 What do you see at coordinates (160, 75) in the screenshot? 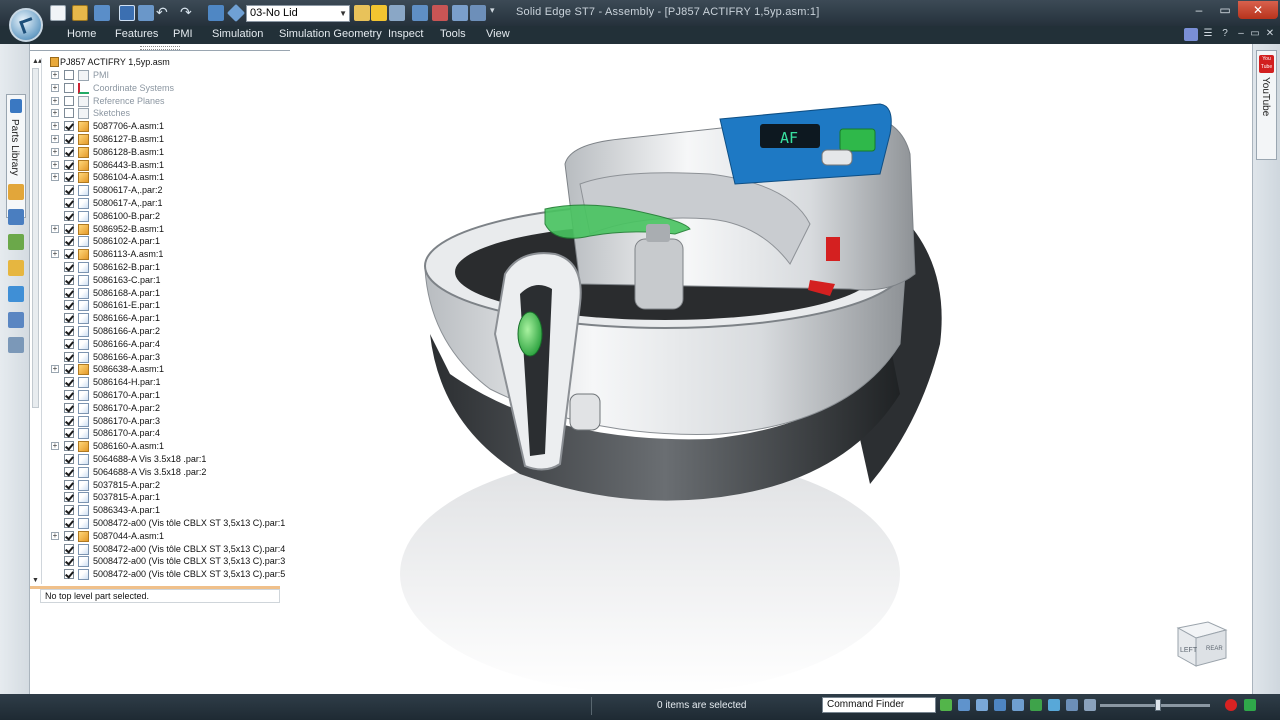
I see `tree-item: + PMI` at bounding box center [160, 75].